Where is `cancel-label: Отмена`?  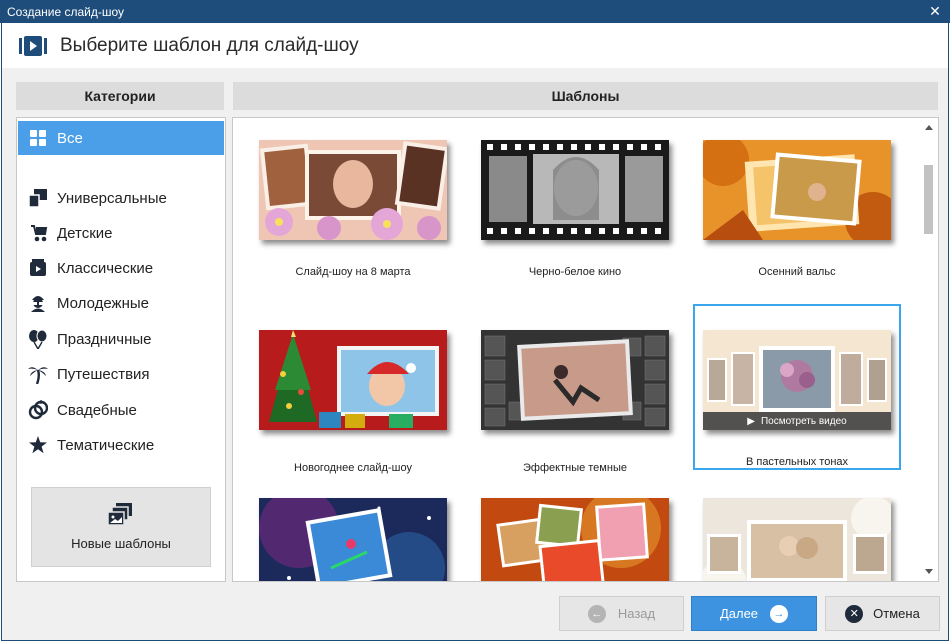
cancel-label: Отмена is located at coordinates (896, 613).